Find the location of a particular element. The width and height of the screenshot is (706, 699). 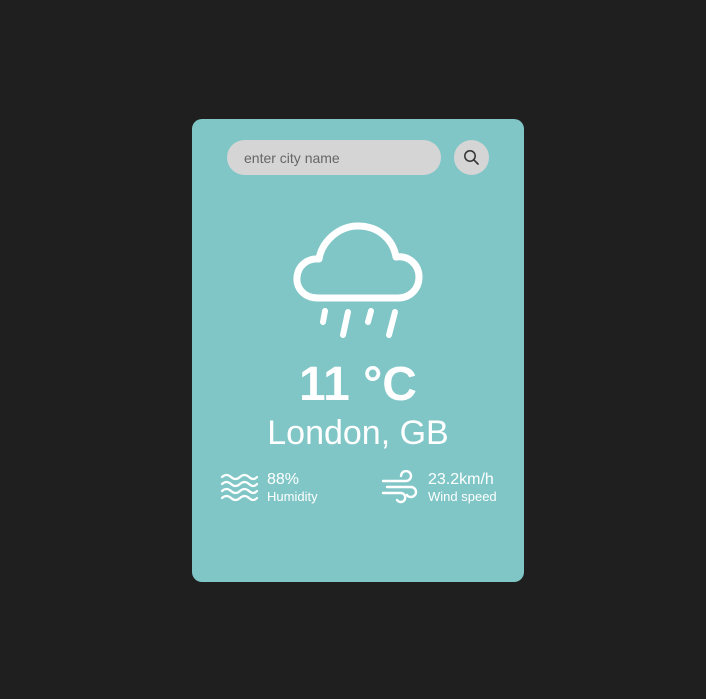

weather-details: 88% Humidity 23.2km/h Wind speed is located at coordinates (361, 490).